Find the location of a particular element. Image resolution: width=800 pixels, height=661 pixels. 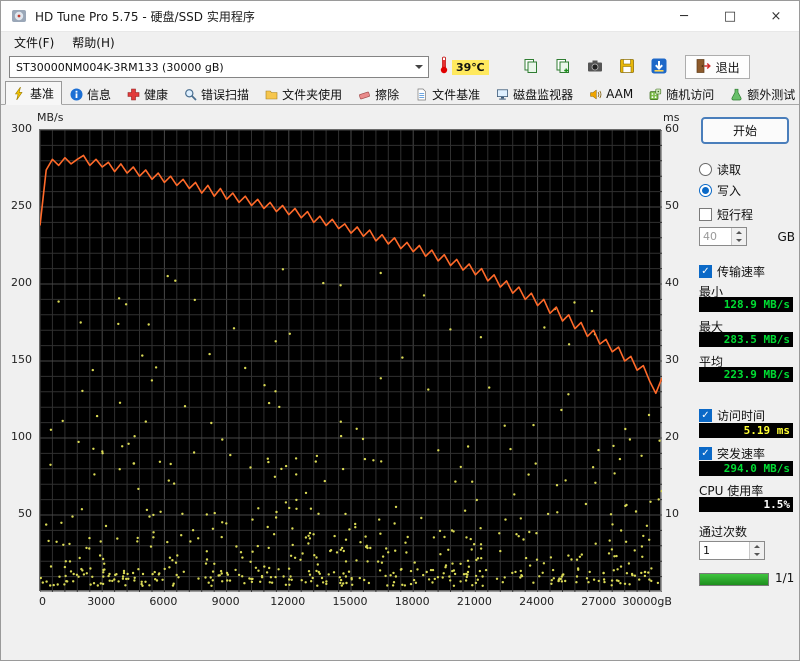

pass-count-row is located at coordinates (747, 550).